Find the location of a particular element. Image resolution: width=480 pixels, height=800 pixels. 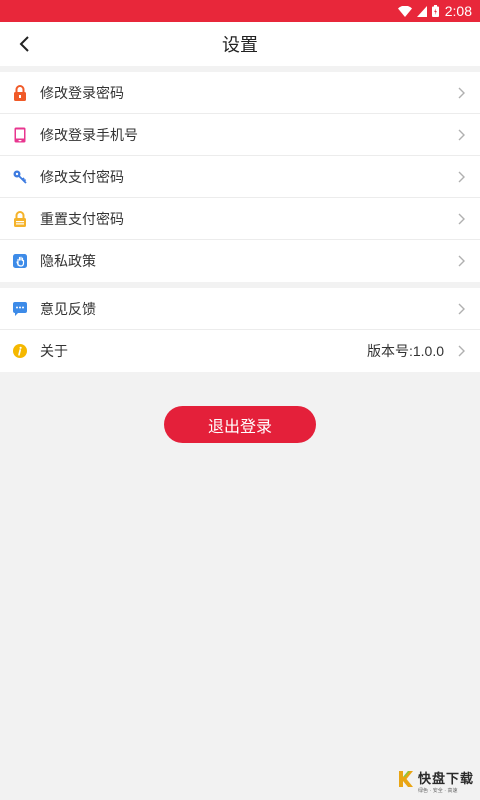

page-title: 设置 is located at coordinates (240, 45).